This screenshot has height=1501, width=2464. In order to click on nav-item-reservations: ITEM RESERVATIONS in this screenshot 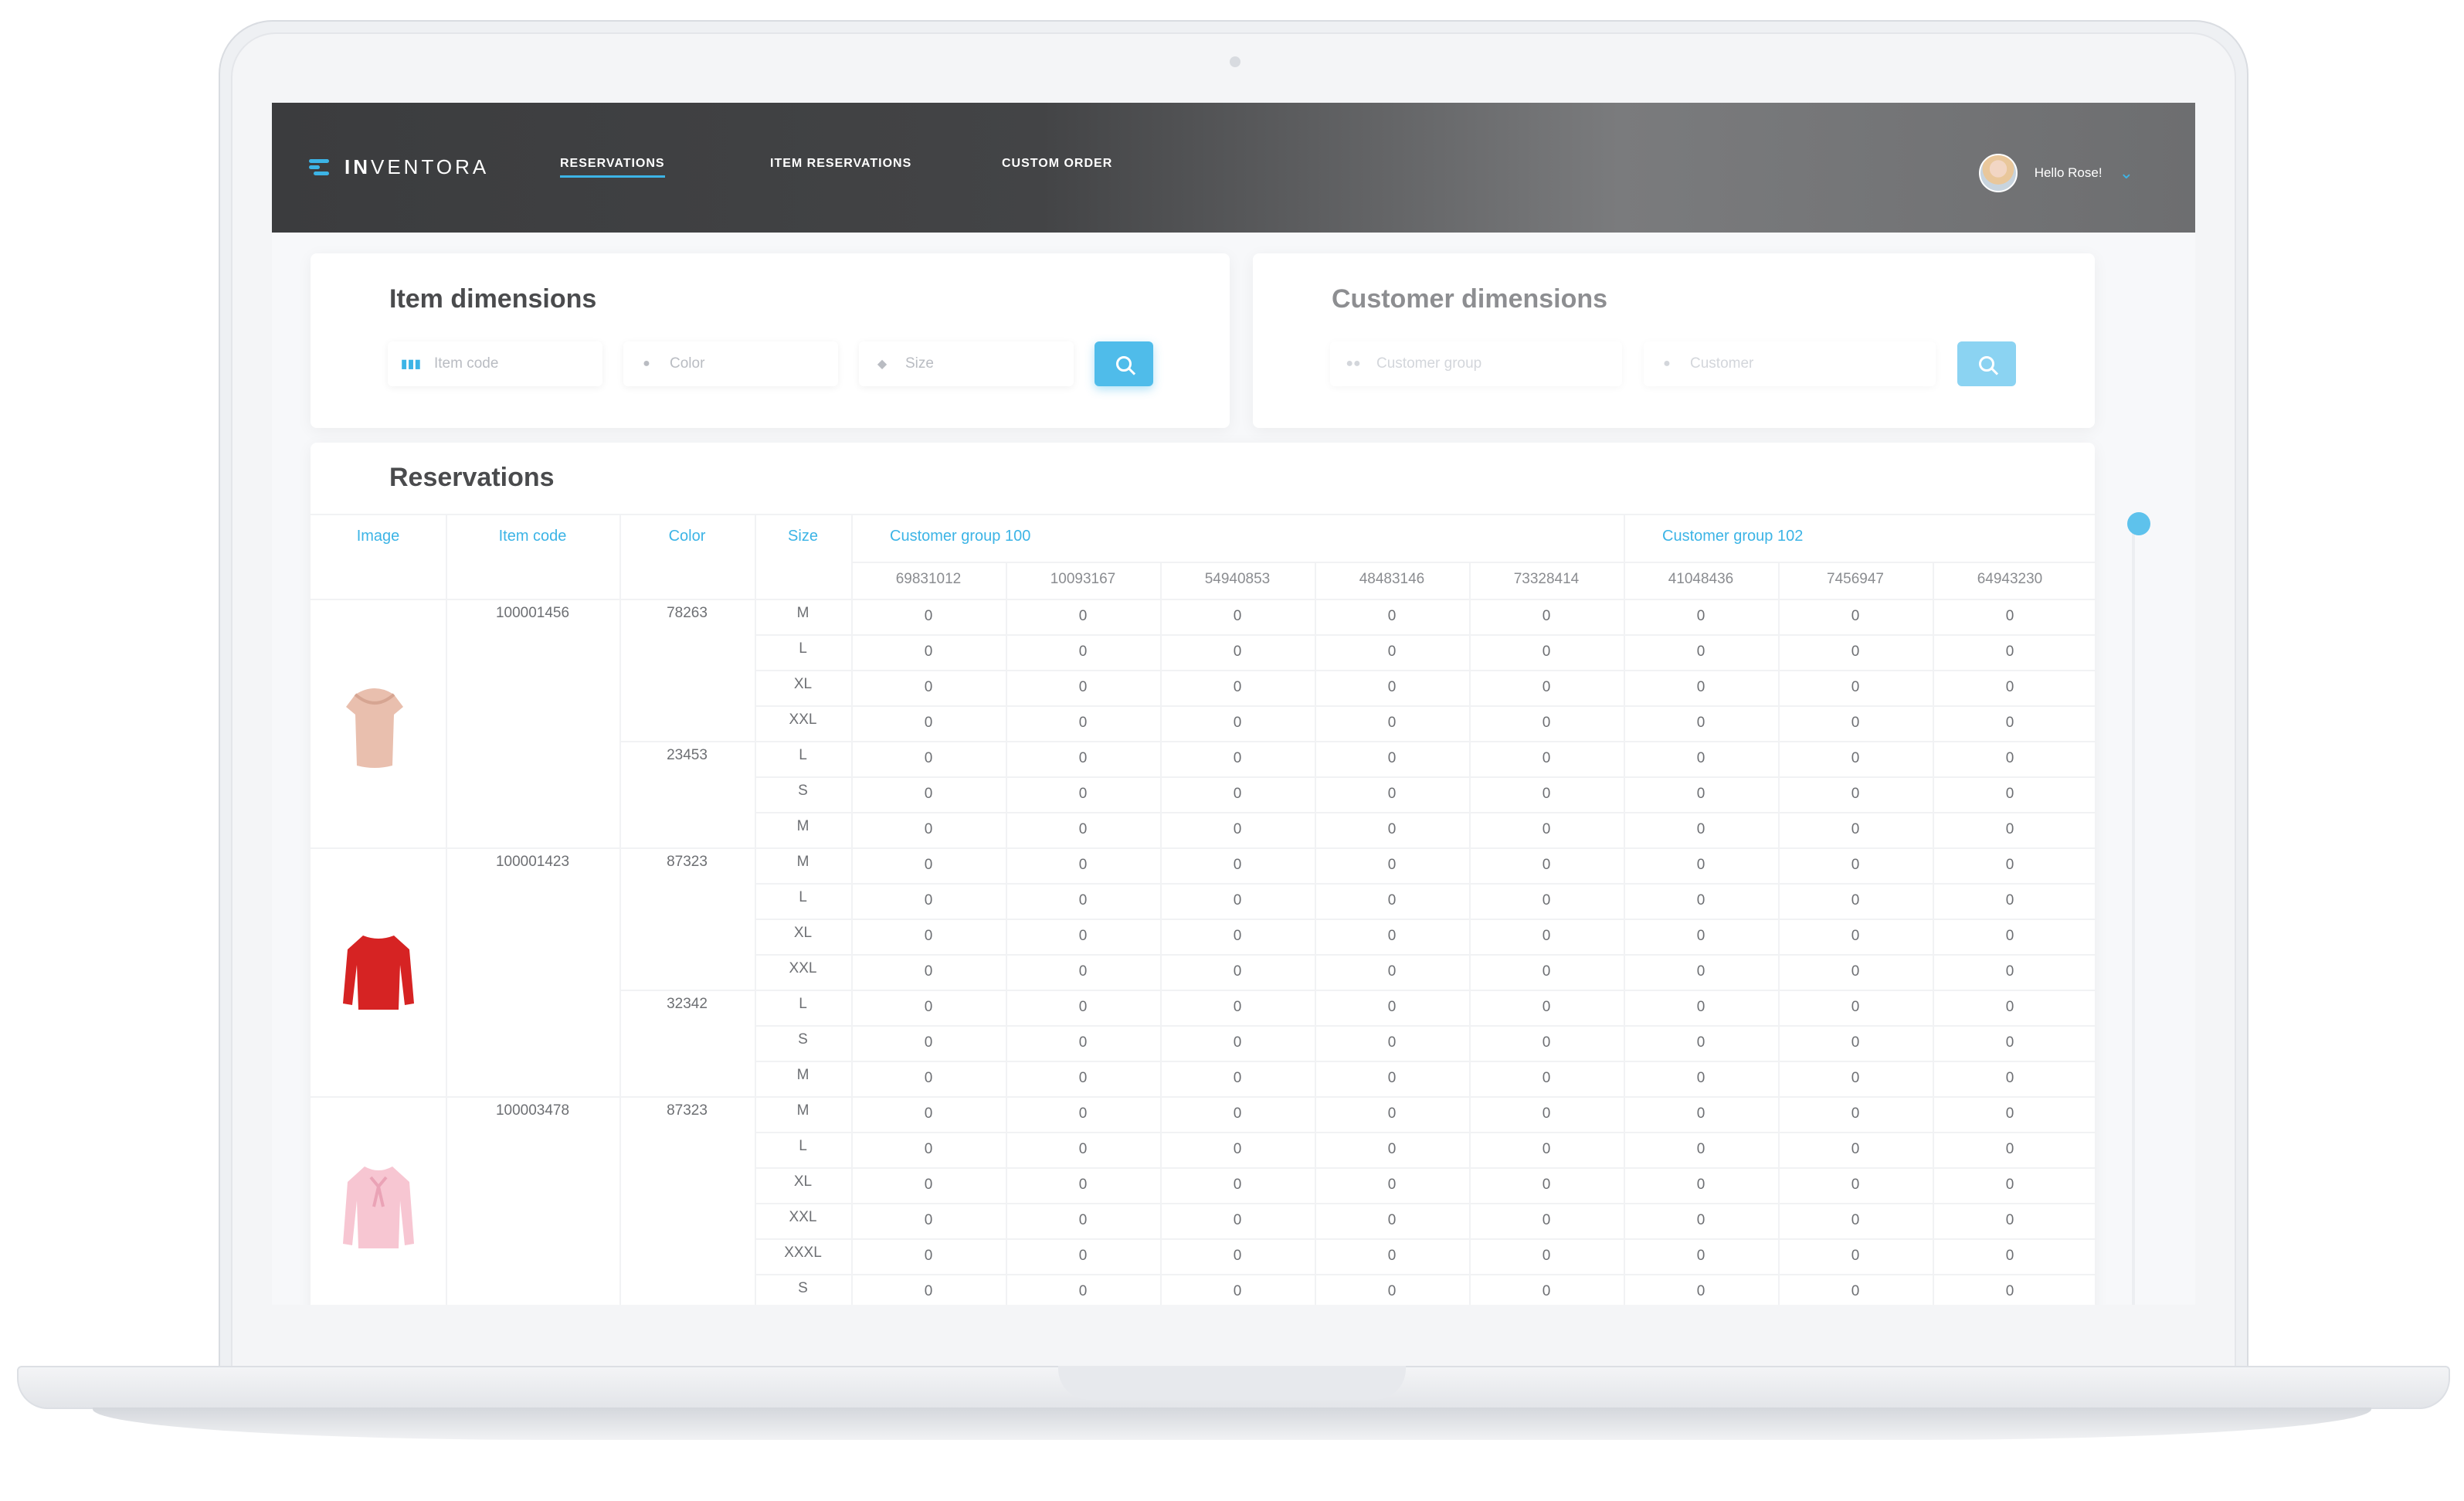, I will do `click(841, 164)`.